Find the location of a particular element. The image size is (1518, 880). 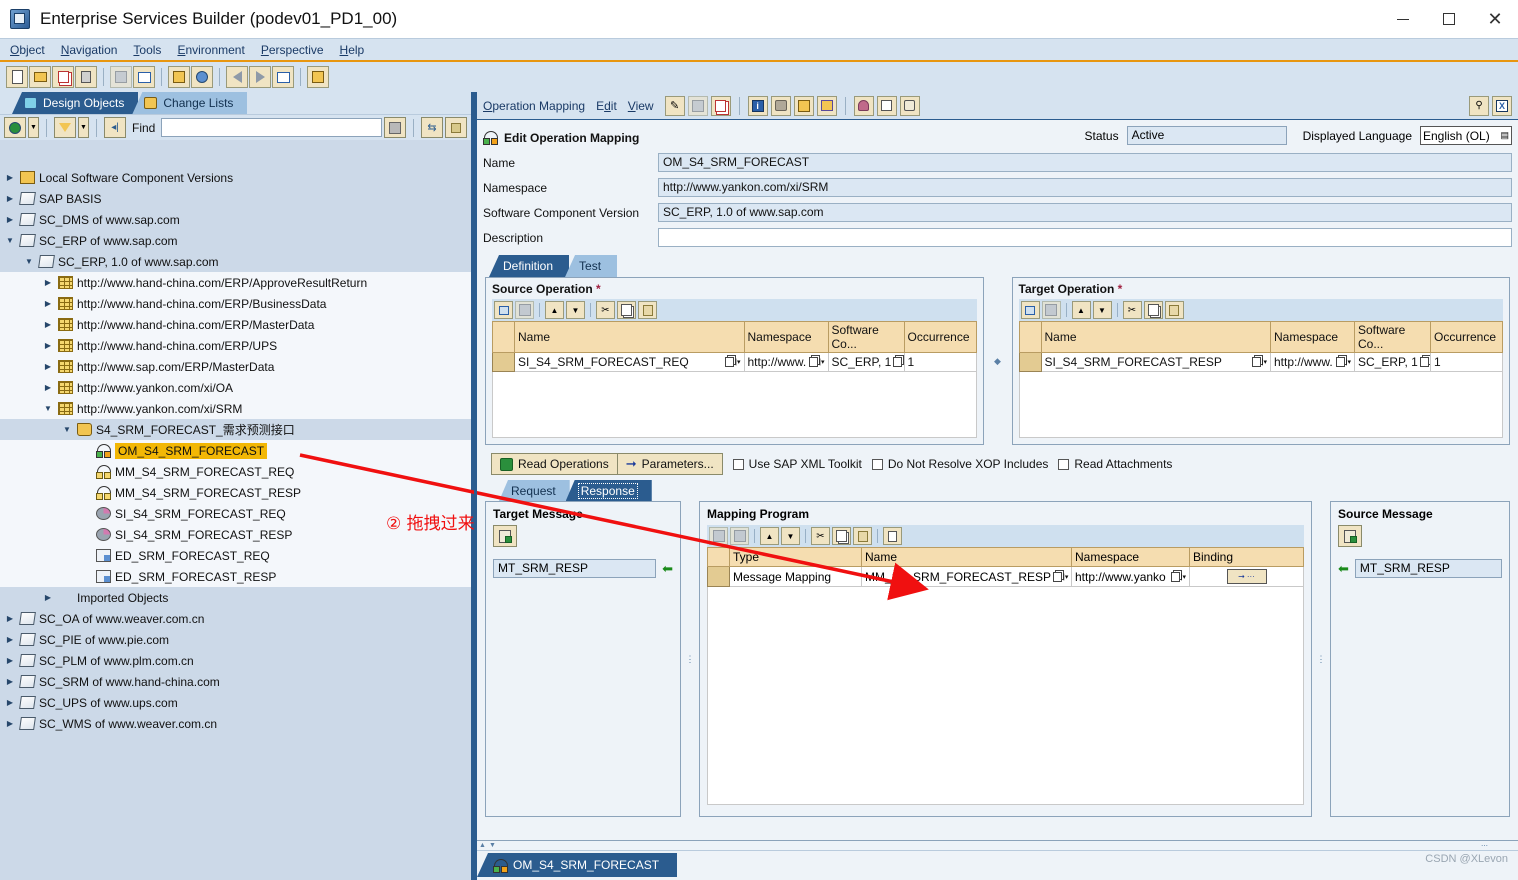

target-mapping-splitter: ⋮ is located at coordinates (690, 659).